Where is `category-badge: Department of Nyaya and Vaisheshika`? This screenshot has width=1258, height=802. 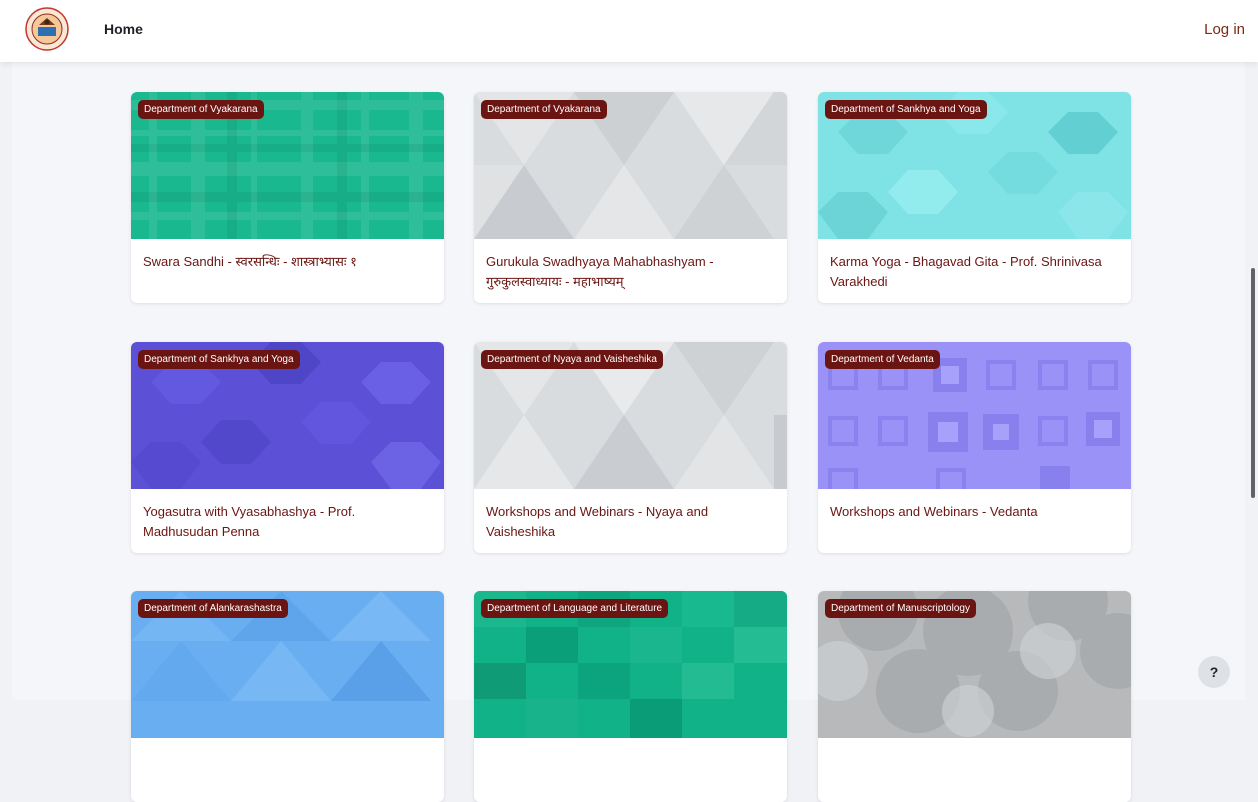
category-badge: Department of Nyaya and Vaisheshika is located at coordinates (572, 359).